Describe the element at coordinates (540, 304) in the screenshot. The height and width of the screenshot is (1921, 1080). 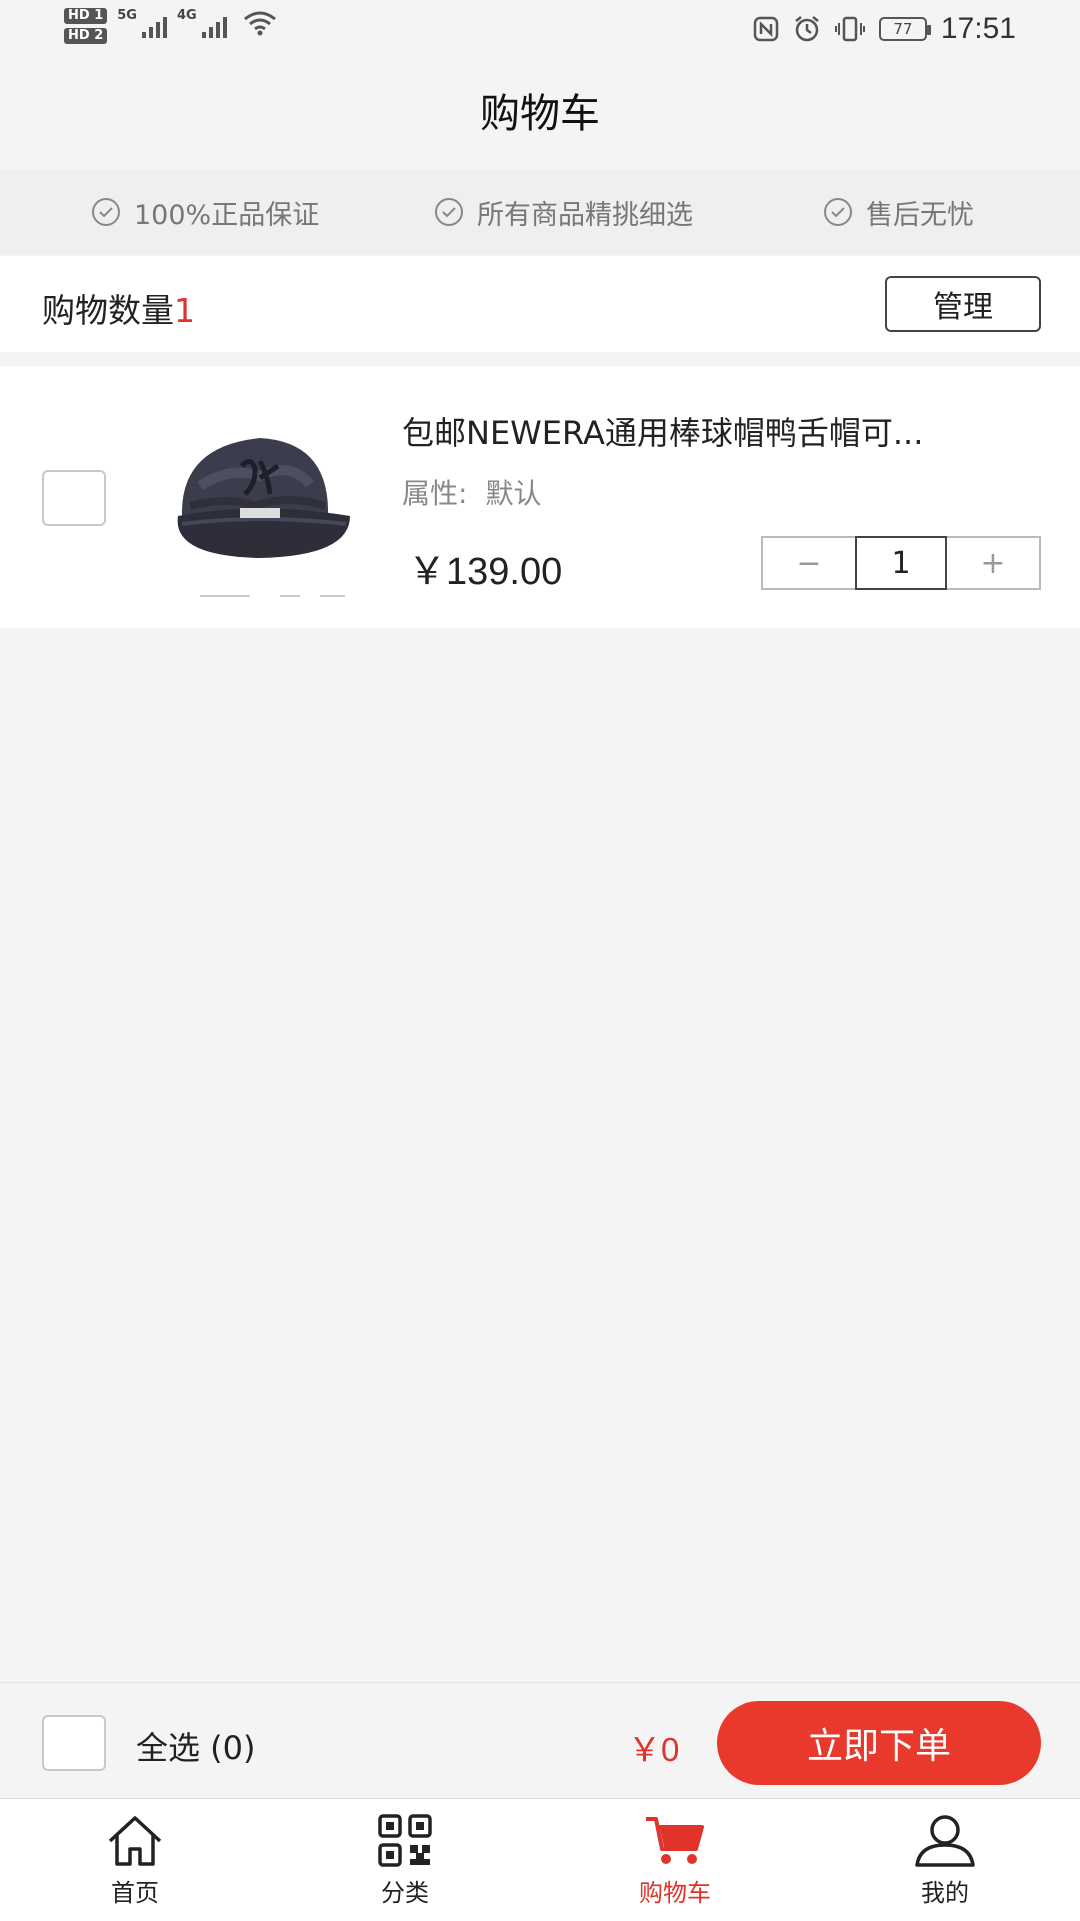
I see `cart-count-bar: 购物数量1 管理` at that location.